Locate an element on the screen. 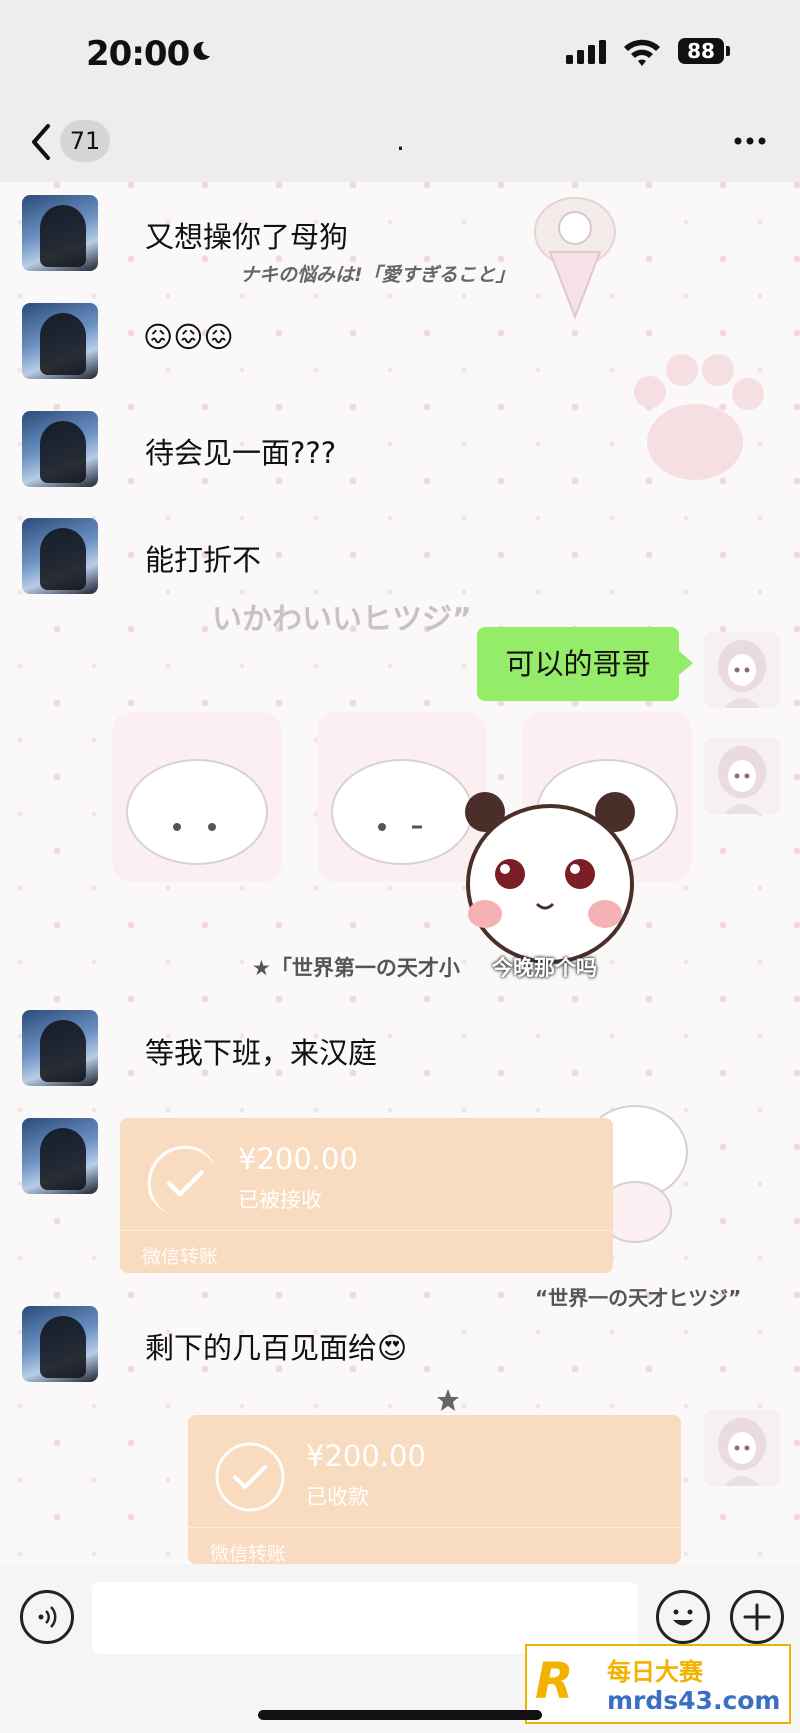 This screenshot has height=1733, width=800. watermark-line1: 每日大赛 is located at coordinates (655, 1672).